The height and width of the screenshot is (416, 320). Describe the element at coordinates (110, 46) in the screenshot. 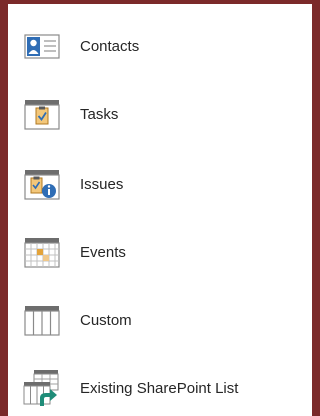

I see `menu-item-label: Contacts` at that location.